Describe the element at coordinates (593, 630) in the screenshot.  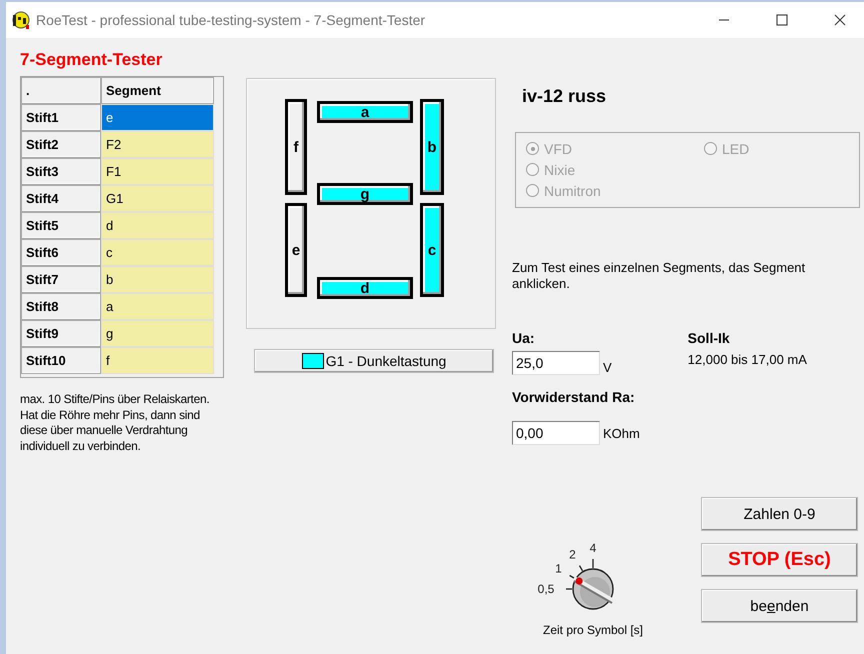
I see `knob-label: Zeit pro Symbol [s]` at that location.